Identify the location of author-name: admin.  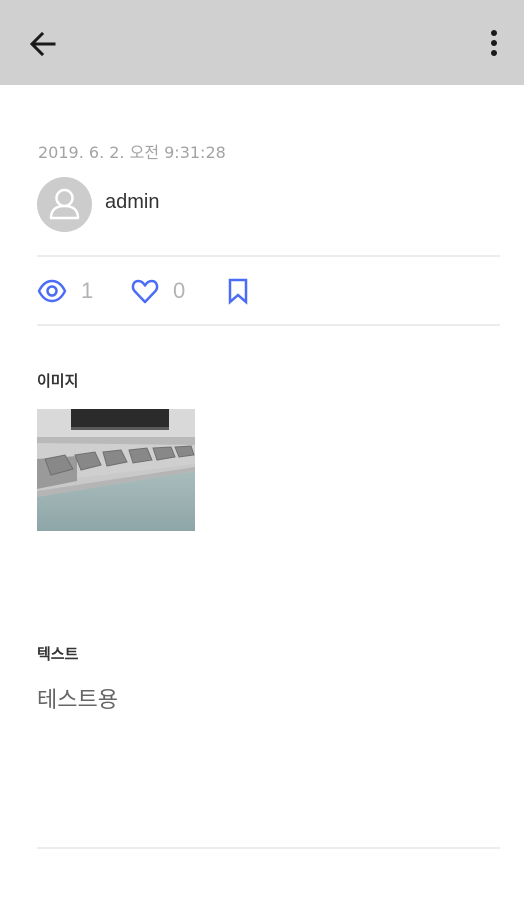
(132, 202).